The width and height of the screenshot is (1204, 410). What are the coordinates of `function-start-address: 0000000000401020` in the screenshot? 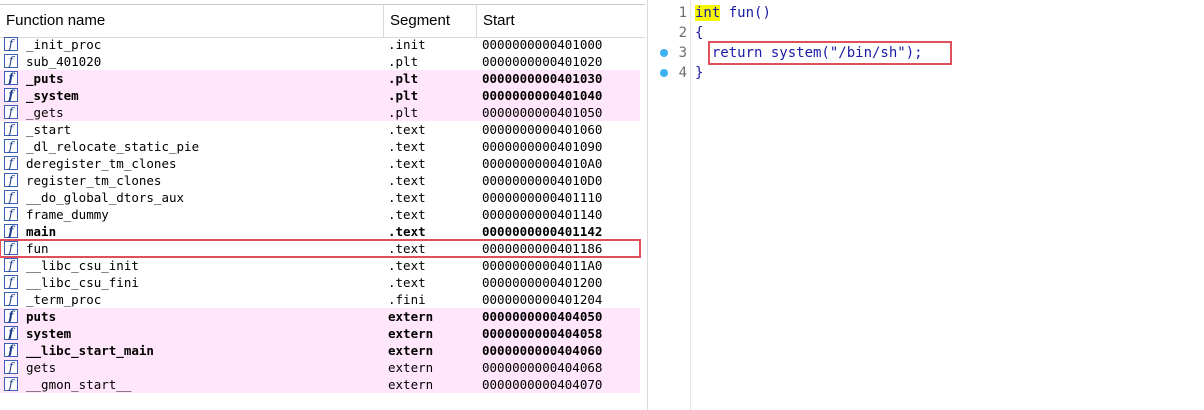 It's located at (542, 61).